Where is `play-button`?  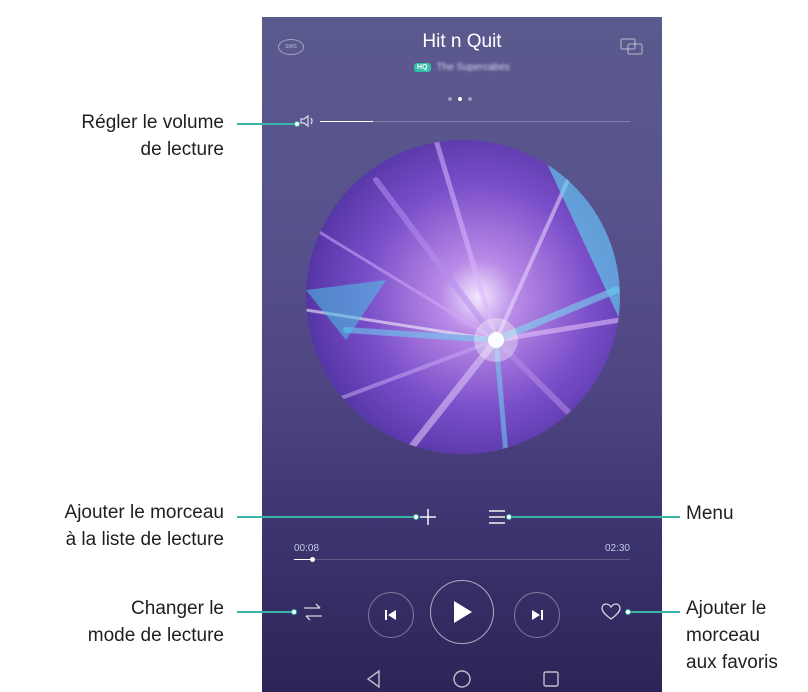
play-button is located at coordinates (462, 612).